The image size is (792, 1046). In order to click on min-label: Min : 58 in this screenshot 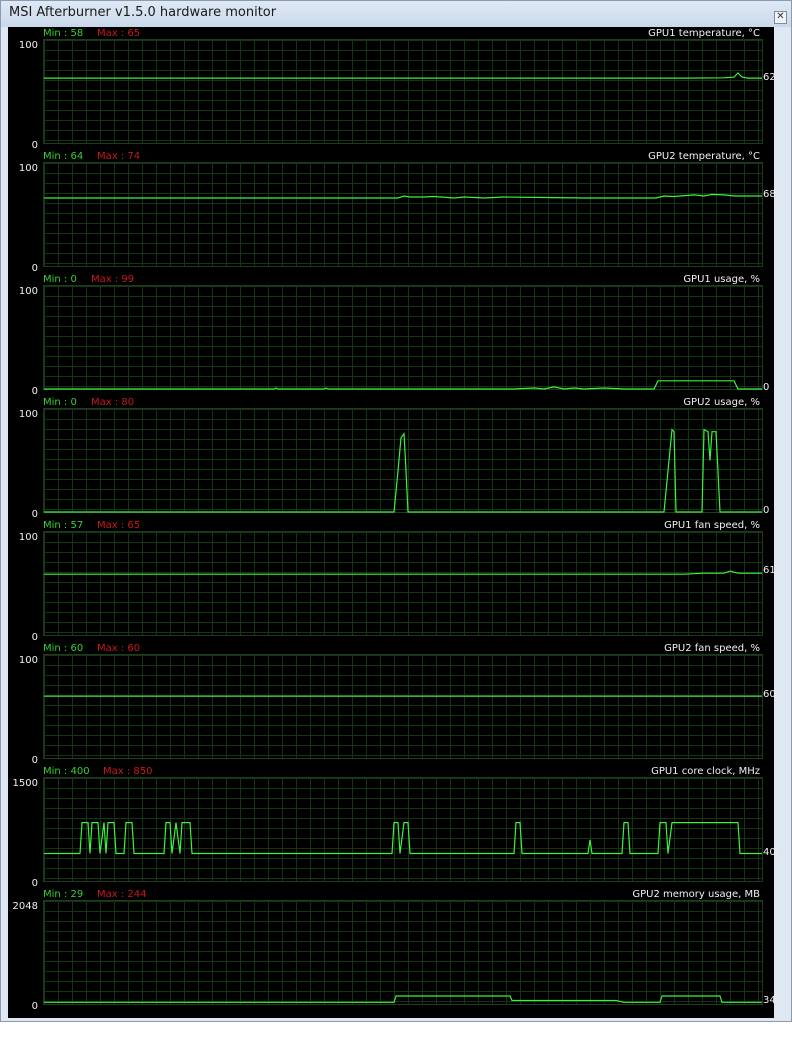, I will do `click(63, 33)`.